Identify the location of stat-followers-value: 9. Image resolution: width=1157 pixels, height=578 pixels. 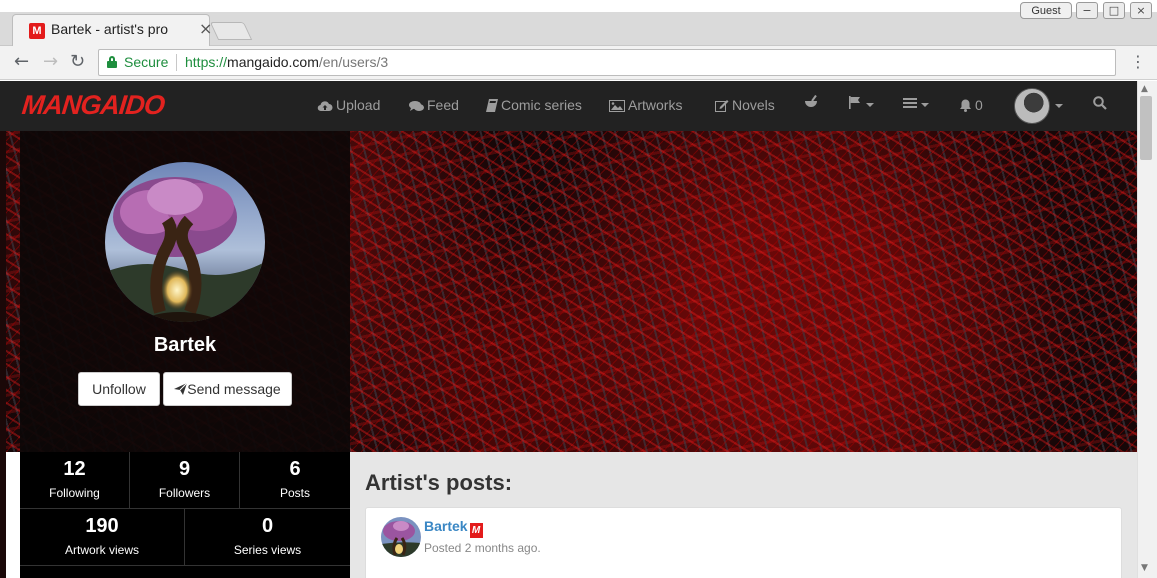
(184, 469).